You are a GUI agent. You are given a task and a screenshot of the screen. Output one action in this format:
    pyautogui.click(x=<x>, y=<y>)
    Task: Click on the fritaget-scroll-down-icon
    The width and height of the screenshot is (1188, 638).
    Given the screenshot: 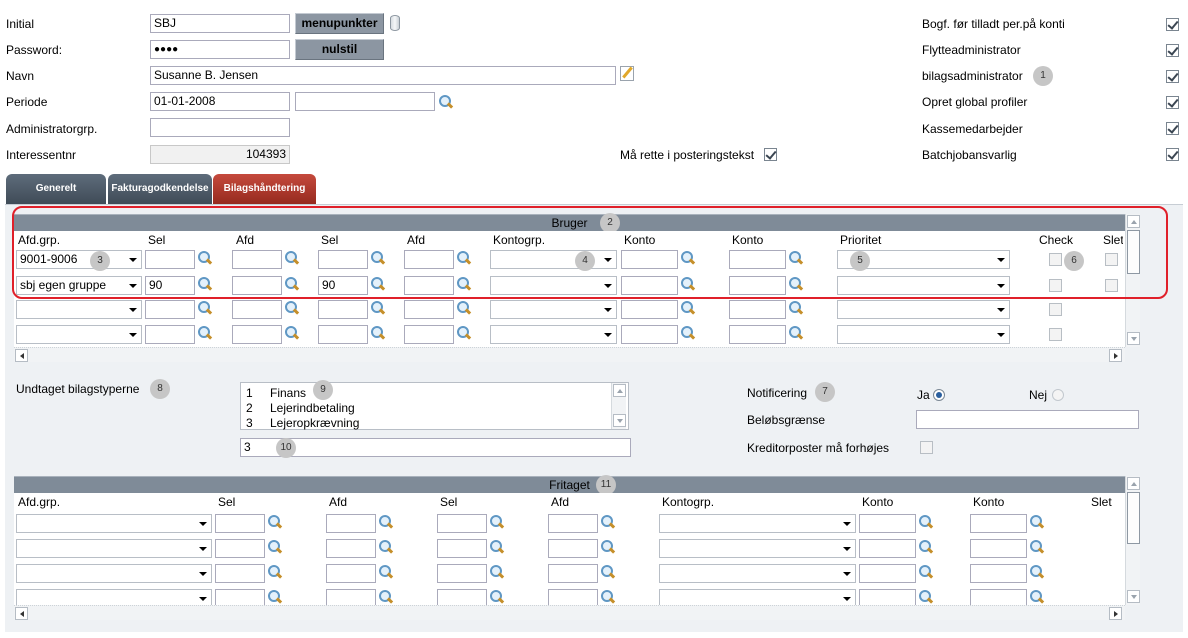 What is the action you would take?
    pyautogui.click(x=1133, y=596)
    